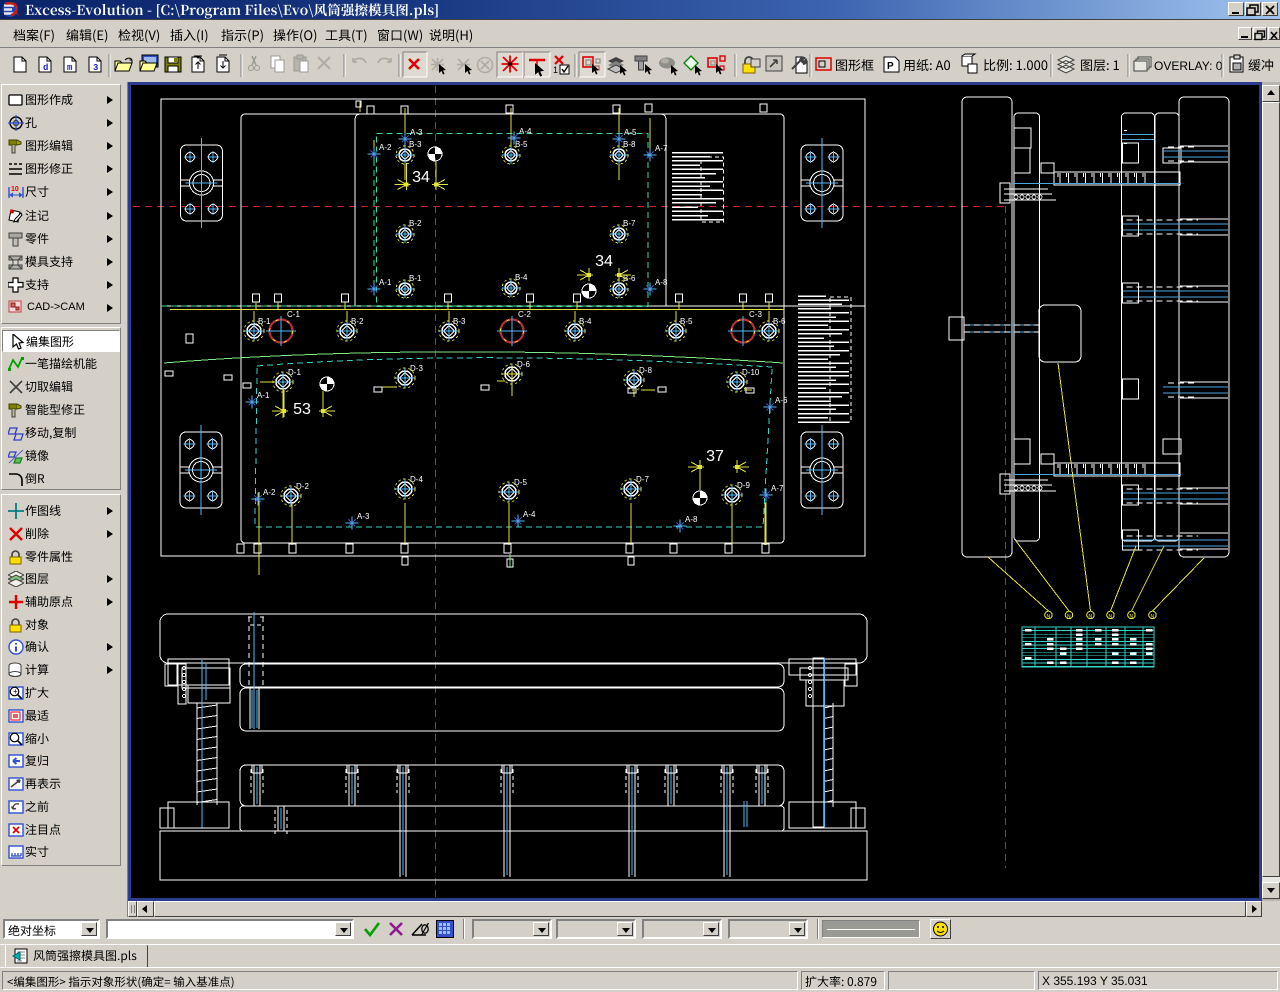 This screenshot has height=992, width=1280. I want to click on svg-text: C-3, so click(755, 314).